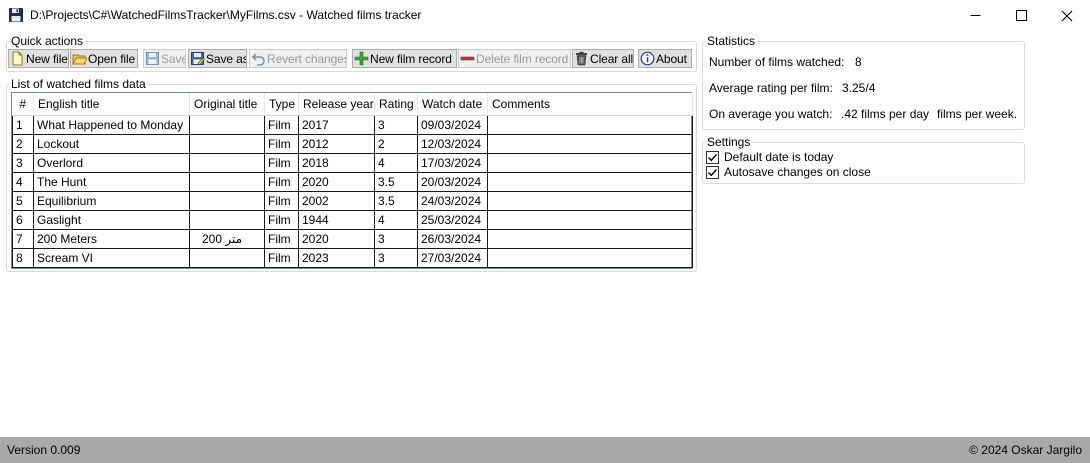  Describe the element at coordinates (336, 143) in the screenshot. I see `cell-release-year: 2012` at that location.